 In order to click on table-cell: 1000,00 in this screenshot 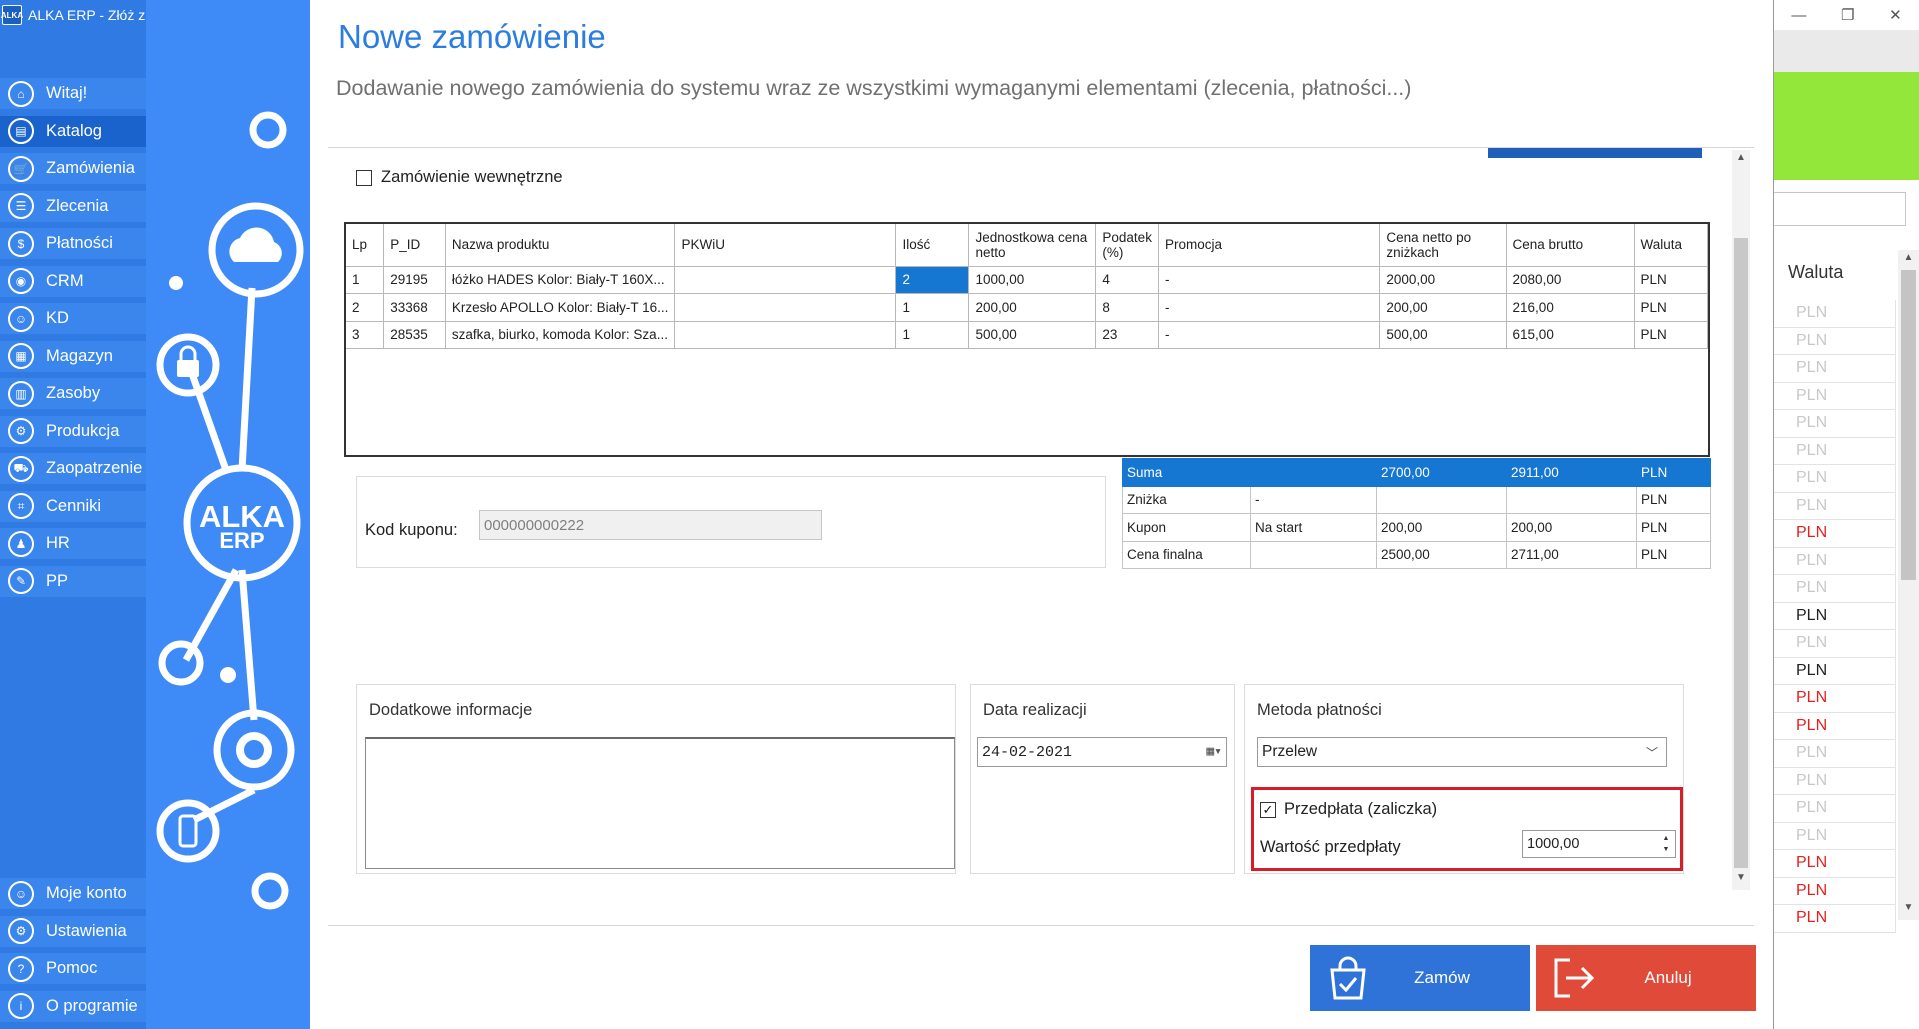, I will do `click(1032, 280)`.